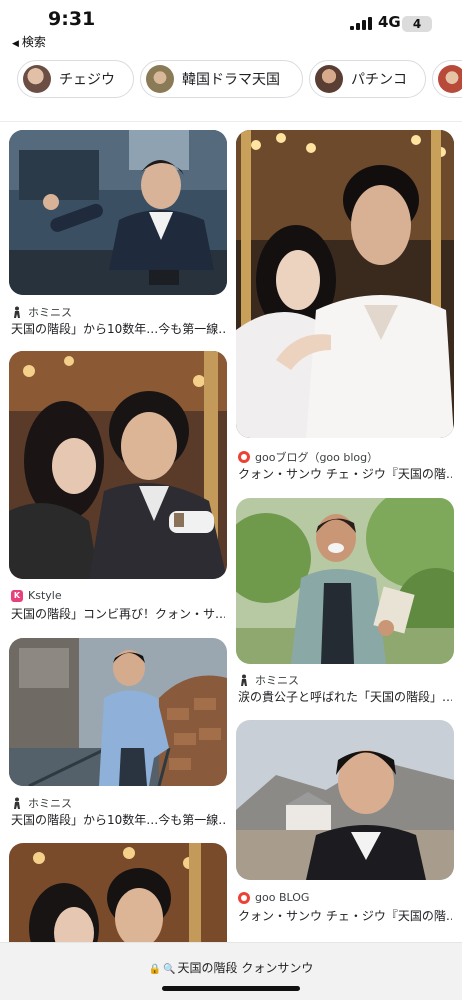 The height and width of the screenshot is (1000, 462). Describe the element at coordinates (282, 897) in the screenshot. I see `source-name: goo BLOG` at that location.